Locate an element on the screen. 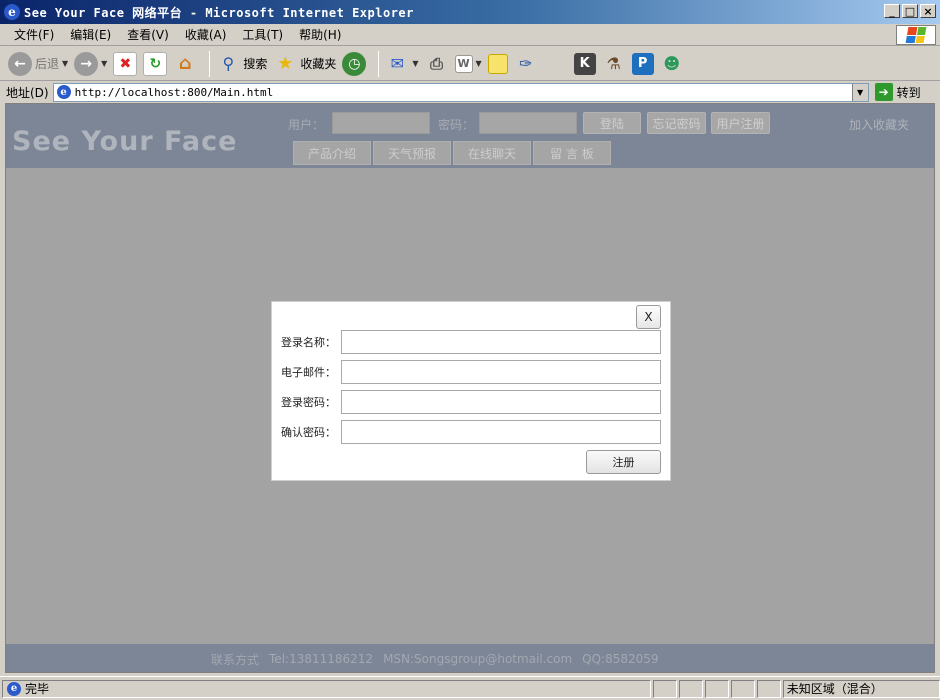 The width and height of the screenshot is (940, 700). note-icon is located at coordinates (497, 63).